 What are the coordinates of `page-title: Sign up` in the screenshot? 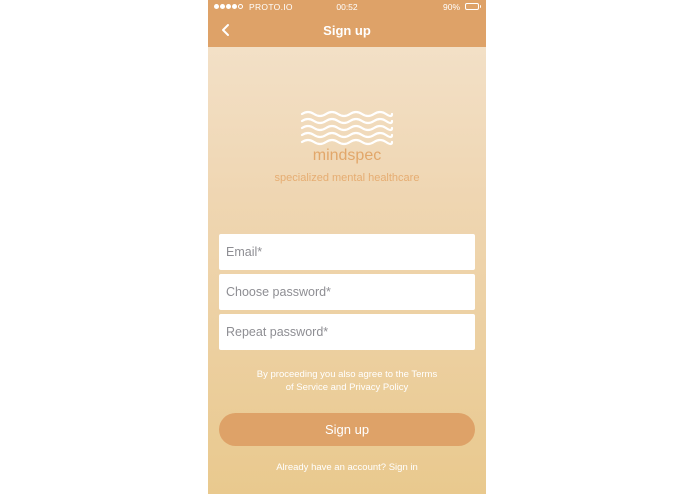 It's located at (347, 30).